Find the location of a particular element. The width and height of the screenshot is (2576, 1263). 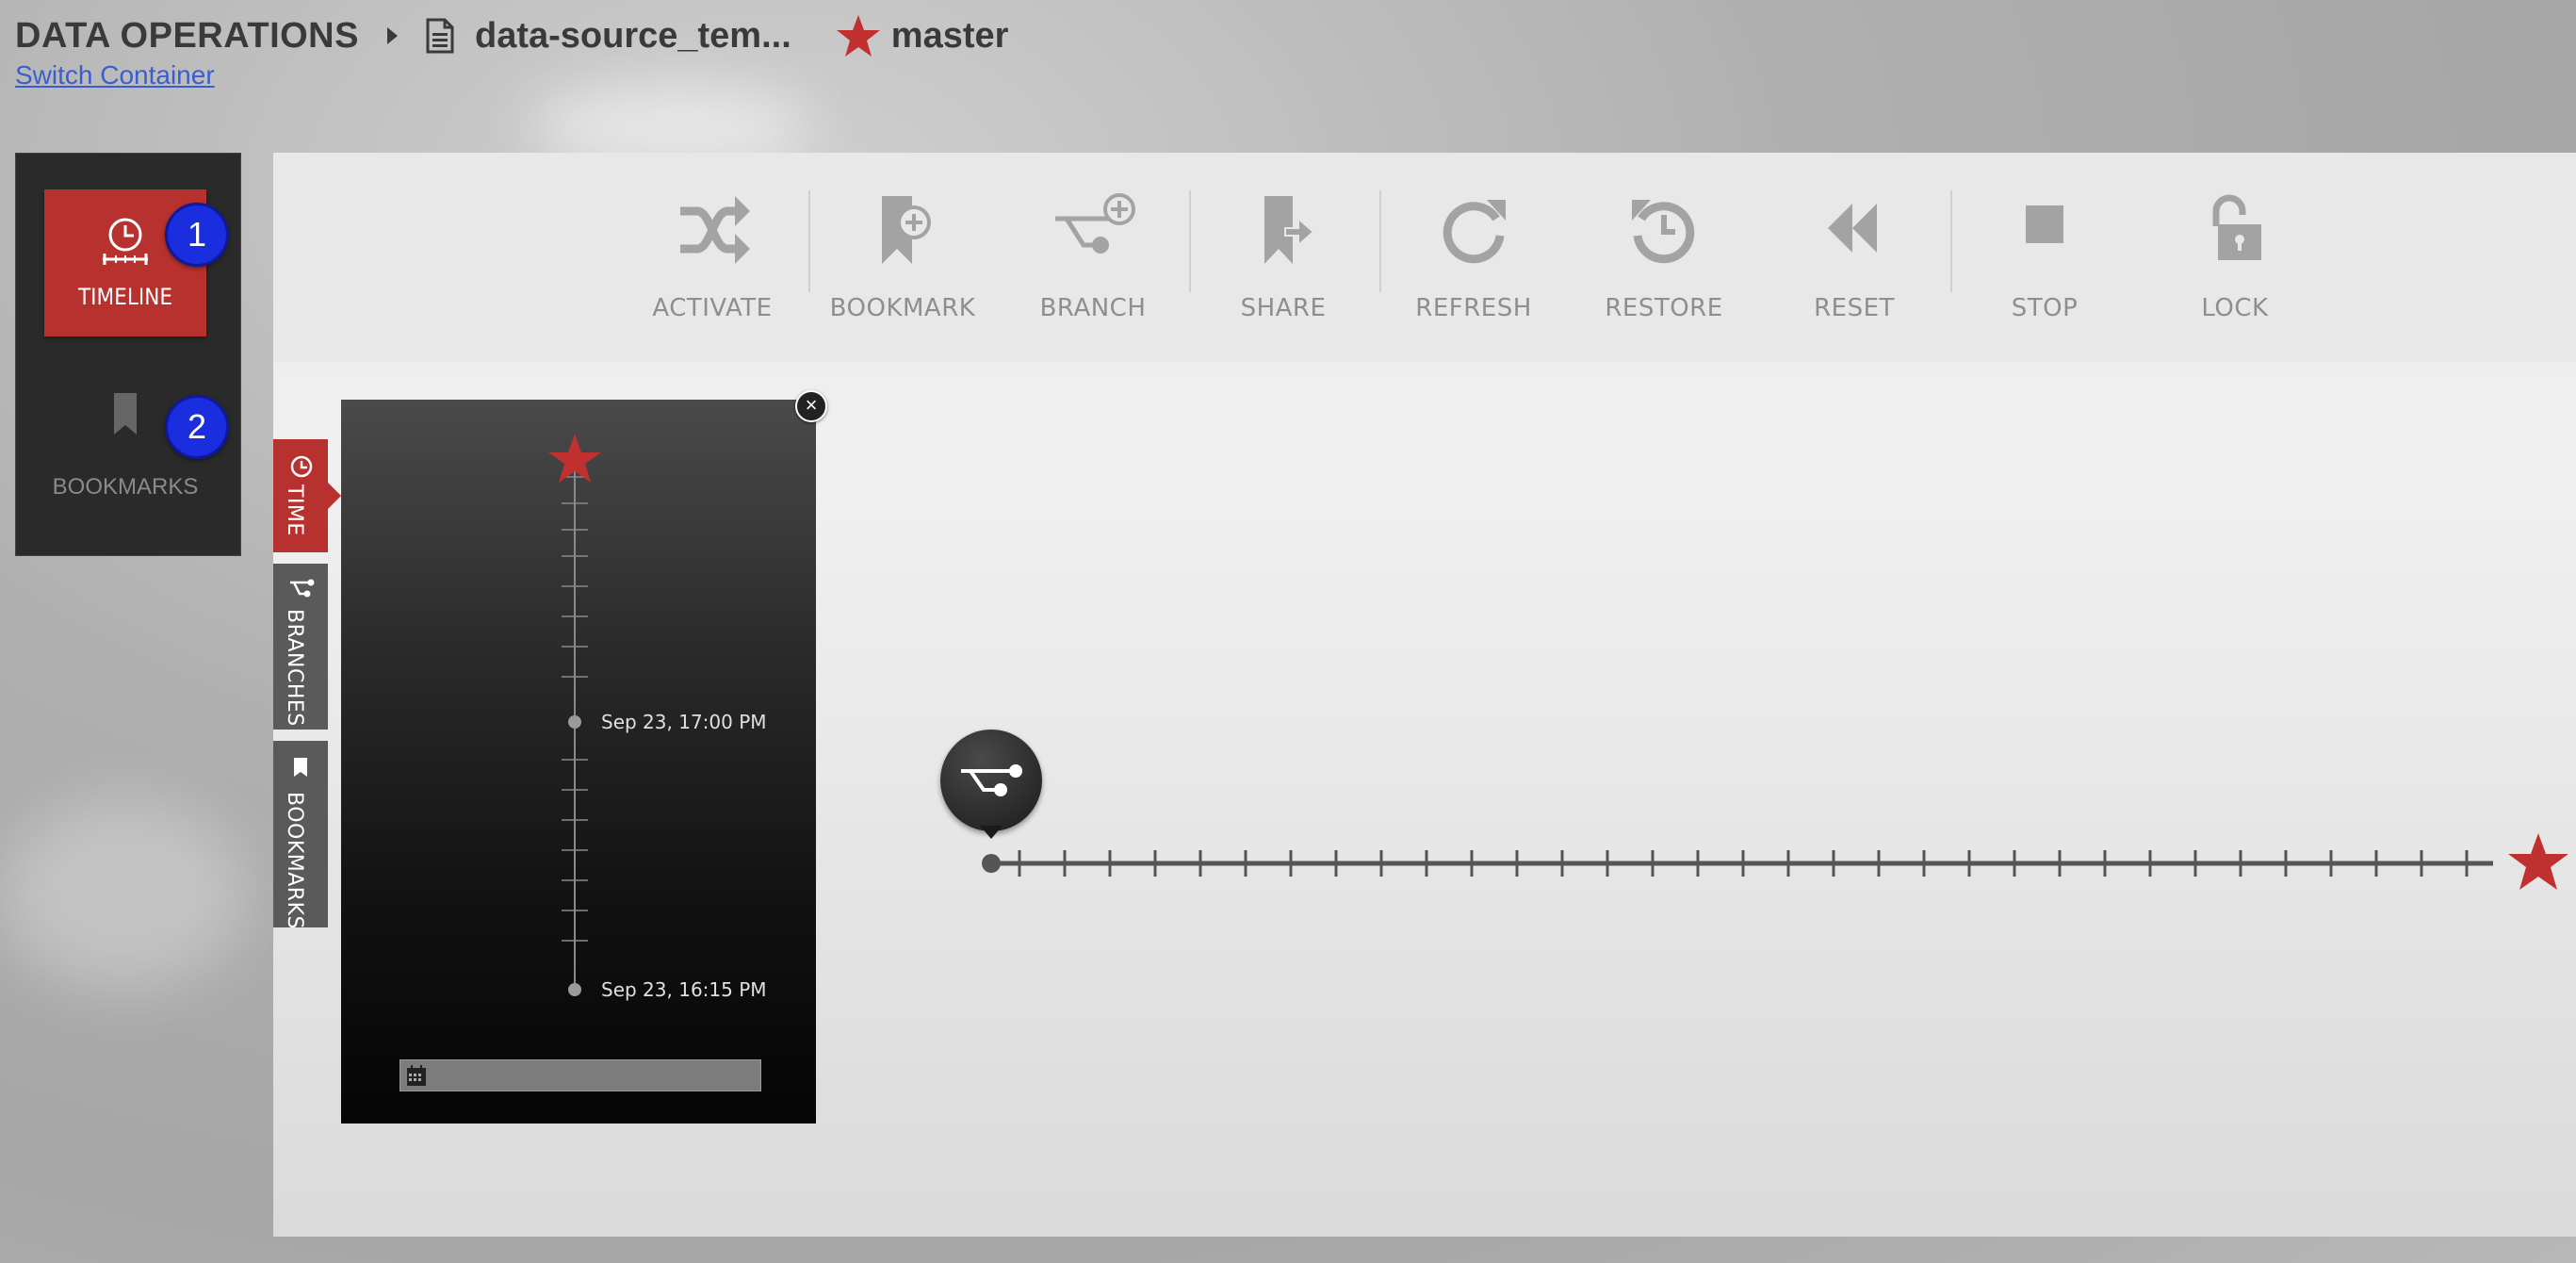

calendar-icon is located at coordinates (416, 1076).